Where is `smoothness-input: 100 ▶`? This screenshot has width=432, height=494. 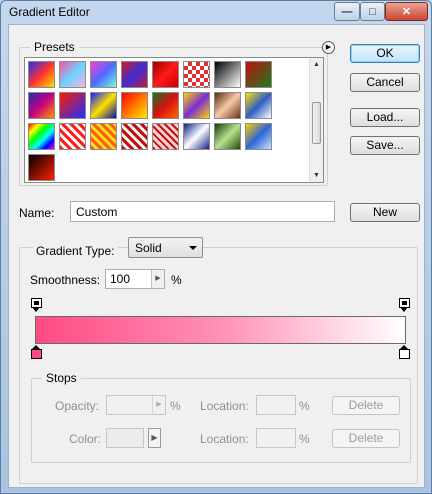 smoothness-input: 100 ▶ is located at coordinates (135, 279).